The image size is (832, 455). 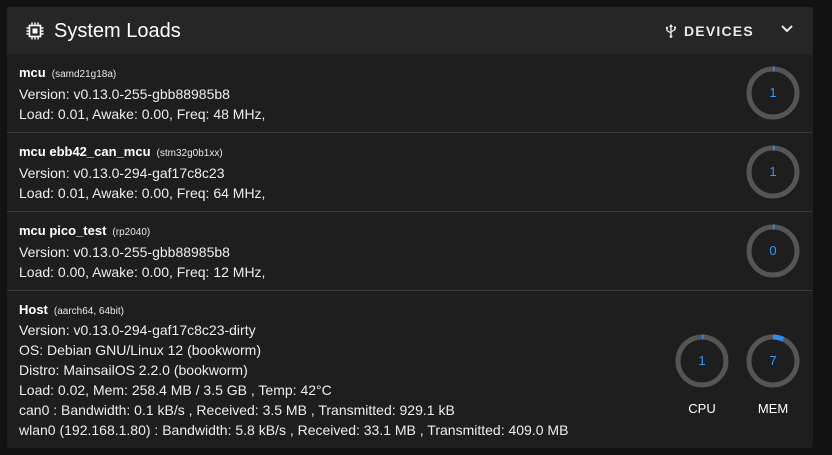 What do you see at coordinates (131, 232) in the screenshot?
I see `mcu-chip: (rp2040)` at bounding box center [131, 232].